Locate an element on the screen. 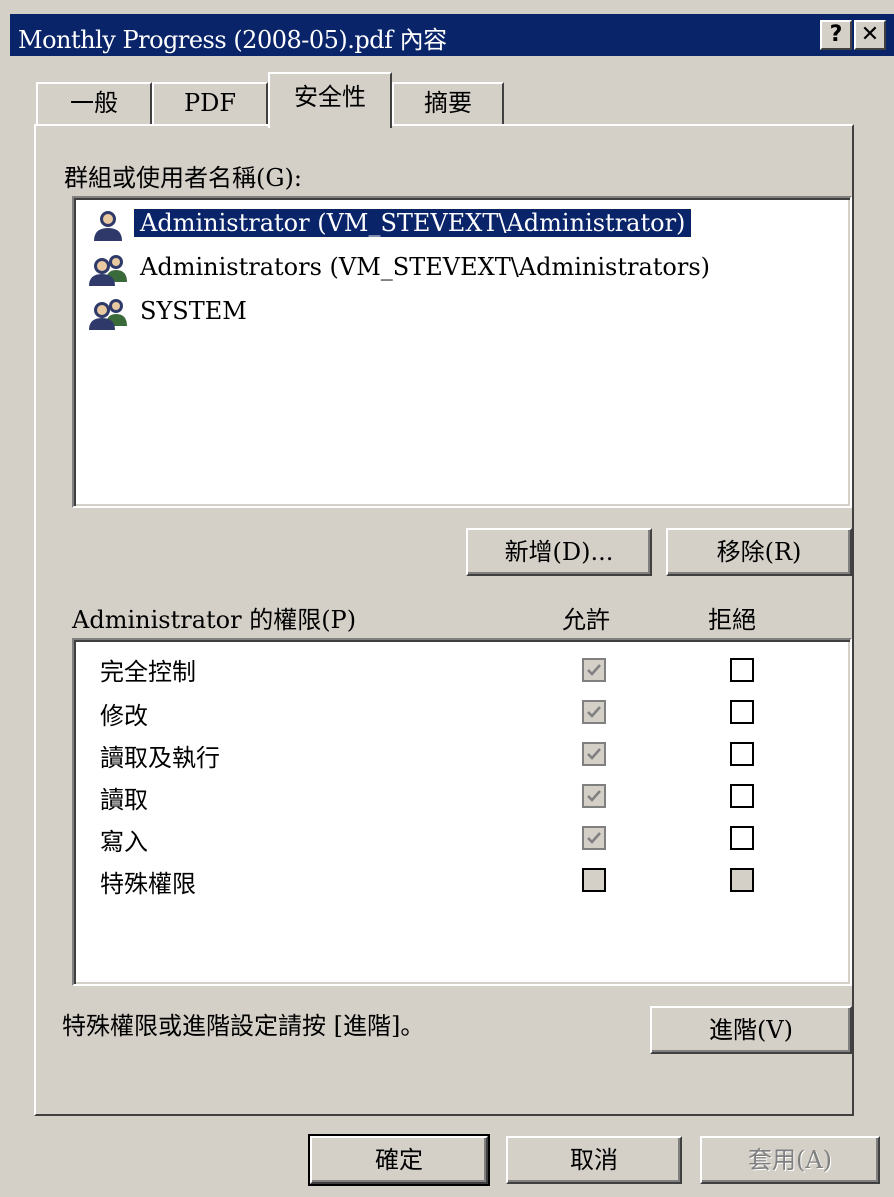  tab-summary-label: 摘要 is located at coordinates (448, 103).